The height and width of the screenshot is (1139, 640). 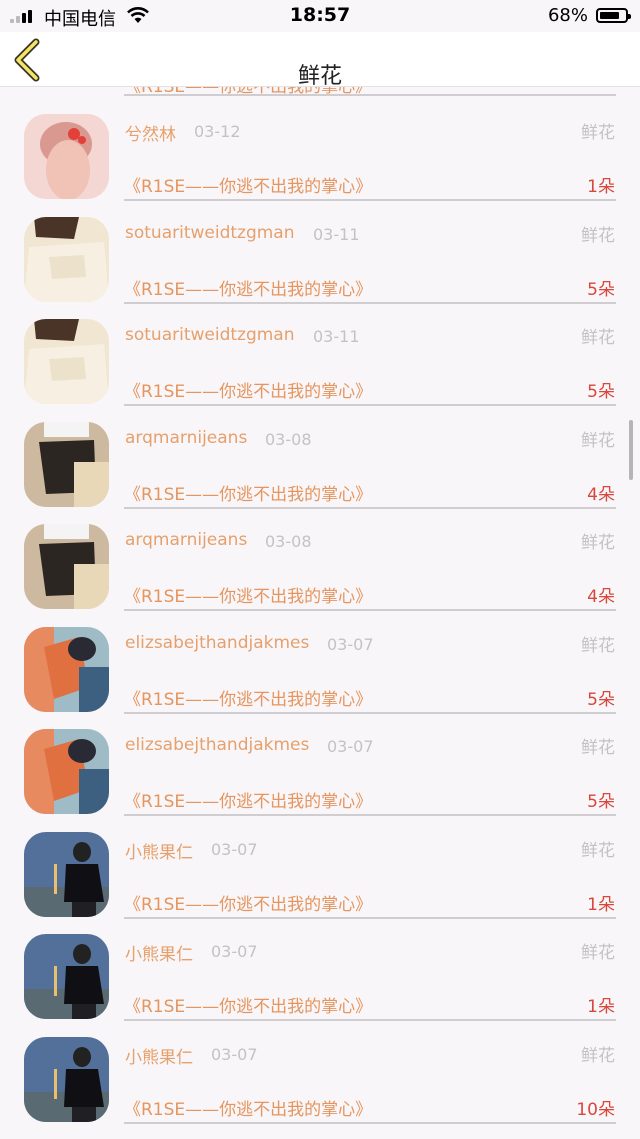 I want to click on list-item: 小熊果仁 03-07 鲜花《R1SE——你逃不出我的掌心》 10朵, so click(x=320, y=1087).